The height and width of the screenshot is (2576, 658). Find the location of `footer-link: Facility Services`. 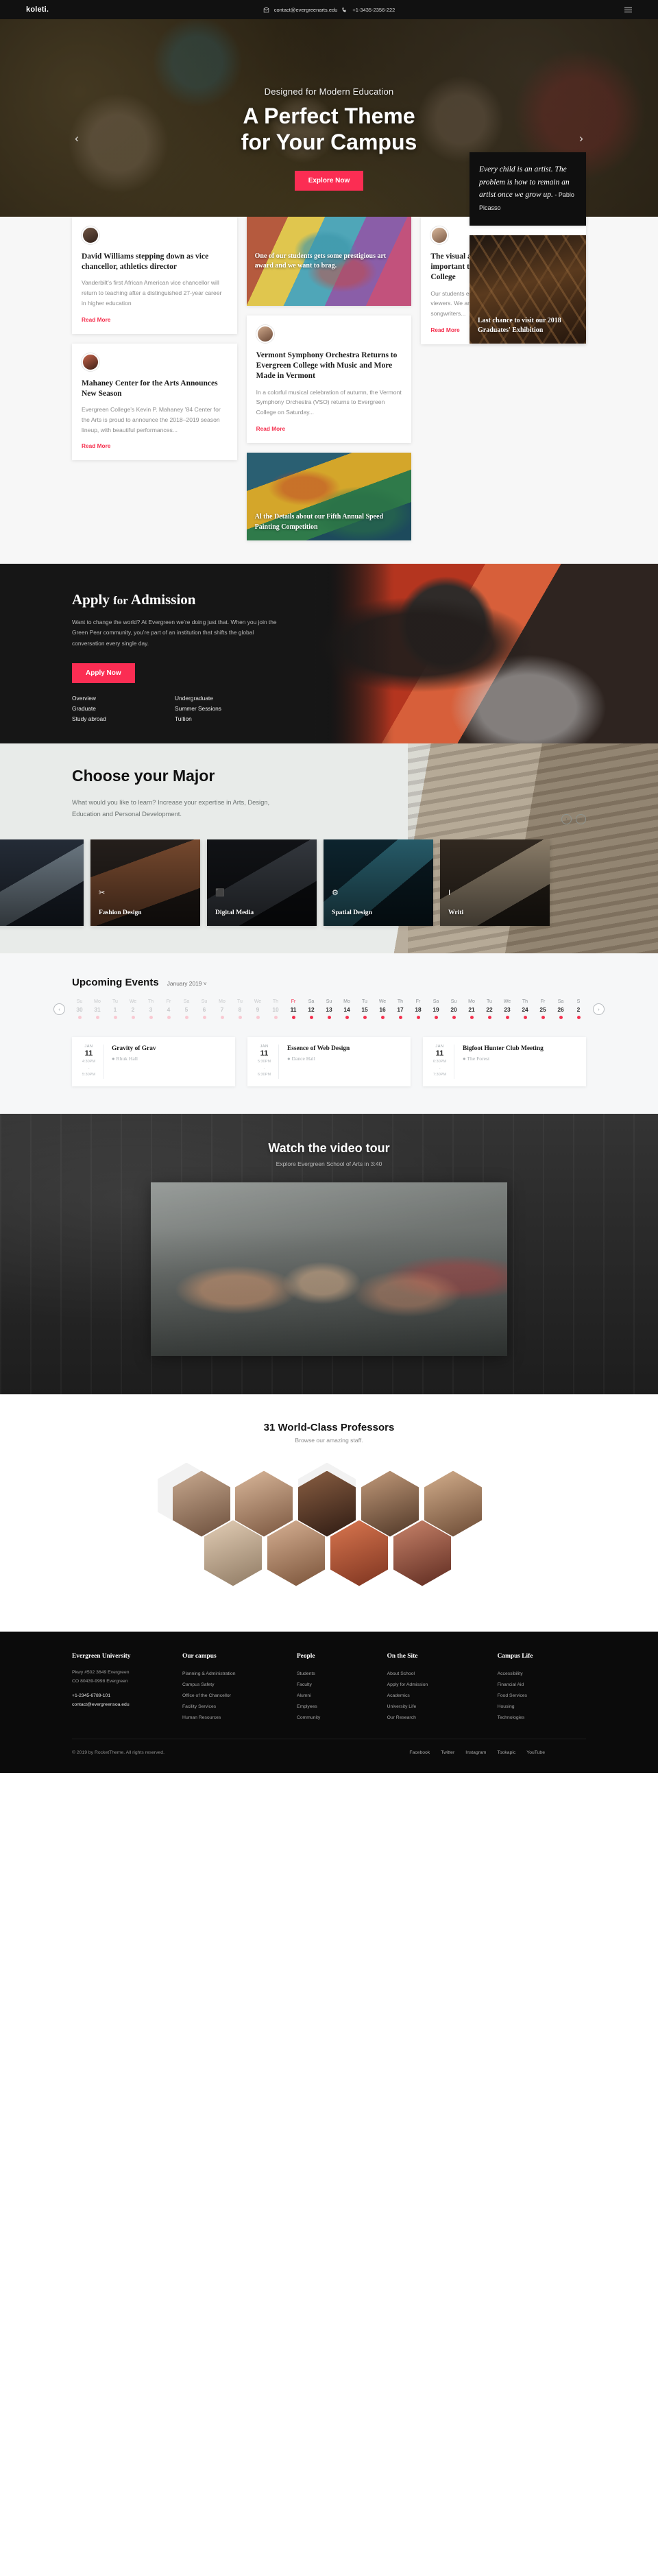

footer-link: Facility Services is located at coordinates (234, 1708).